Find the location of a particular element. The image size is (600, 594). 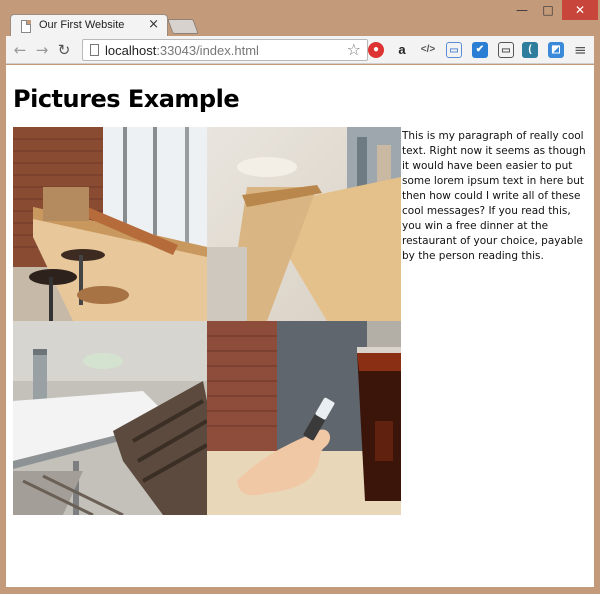

title-bar: Our First Website × — □ ✕ is located at coordinates (300, 19).